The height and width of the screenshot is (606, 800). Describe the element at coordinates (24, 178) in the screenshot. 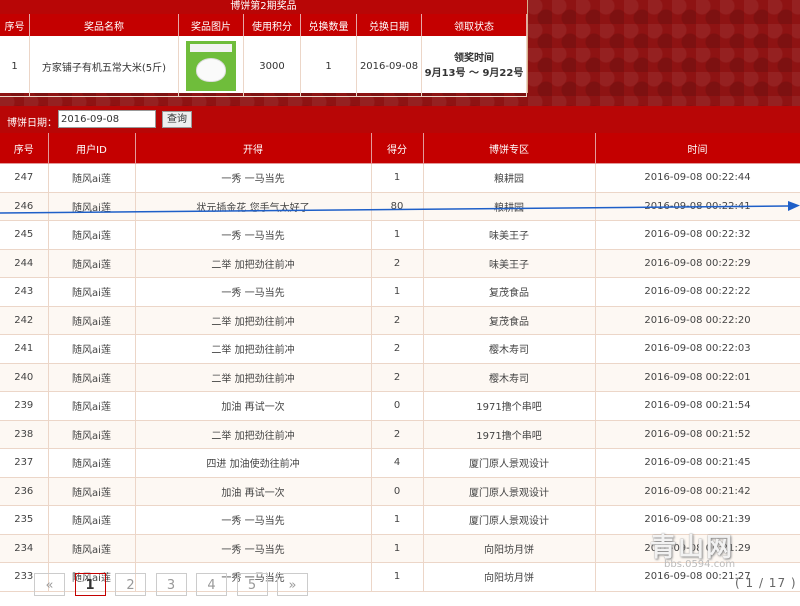

I see `cell-no: 247` at that location.